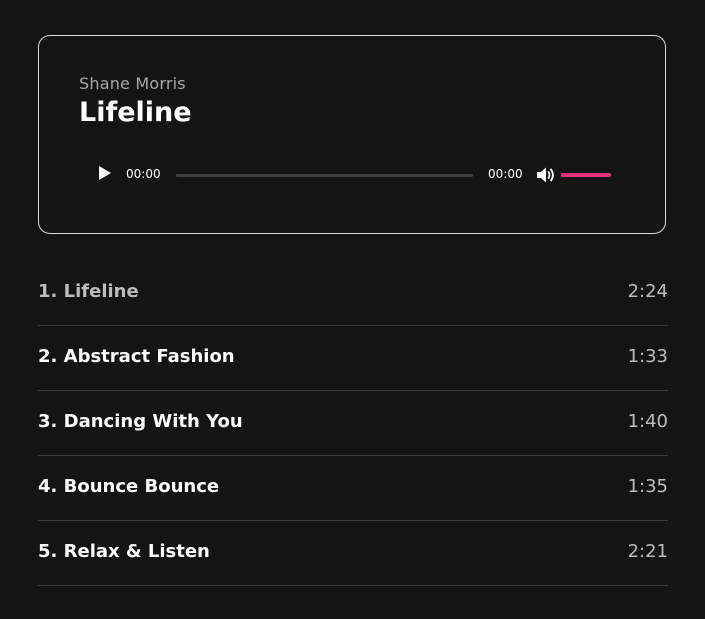  I want to click on track-name: Lifeline, so click(101, 291).